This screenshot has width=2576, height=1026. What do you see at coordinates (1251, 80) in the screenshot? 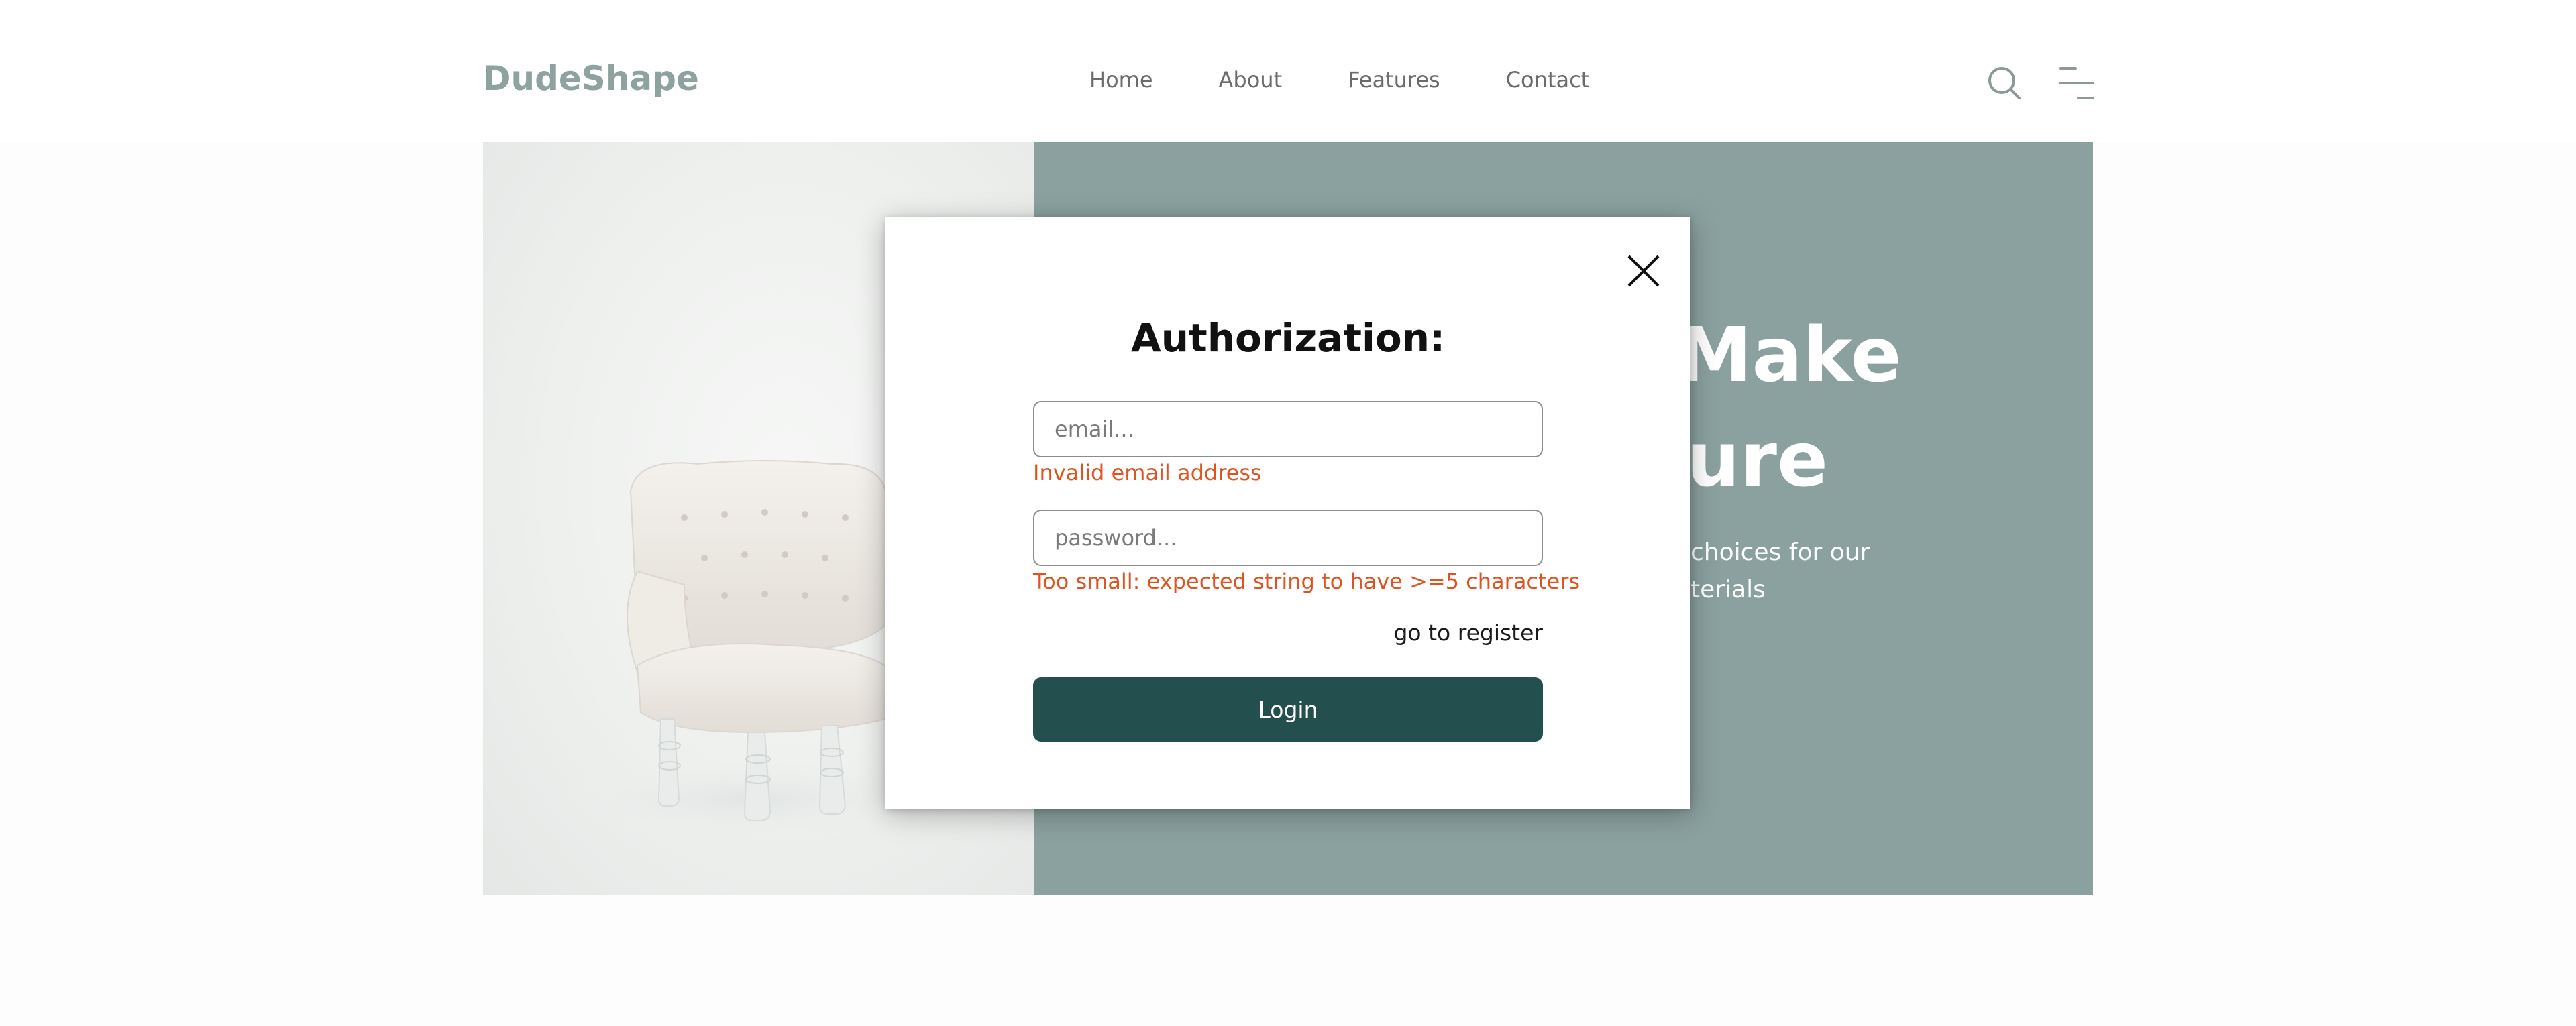
I see `nav-about: About` at bounding box center [1251, 80].